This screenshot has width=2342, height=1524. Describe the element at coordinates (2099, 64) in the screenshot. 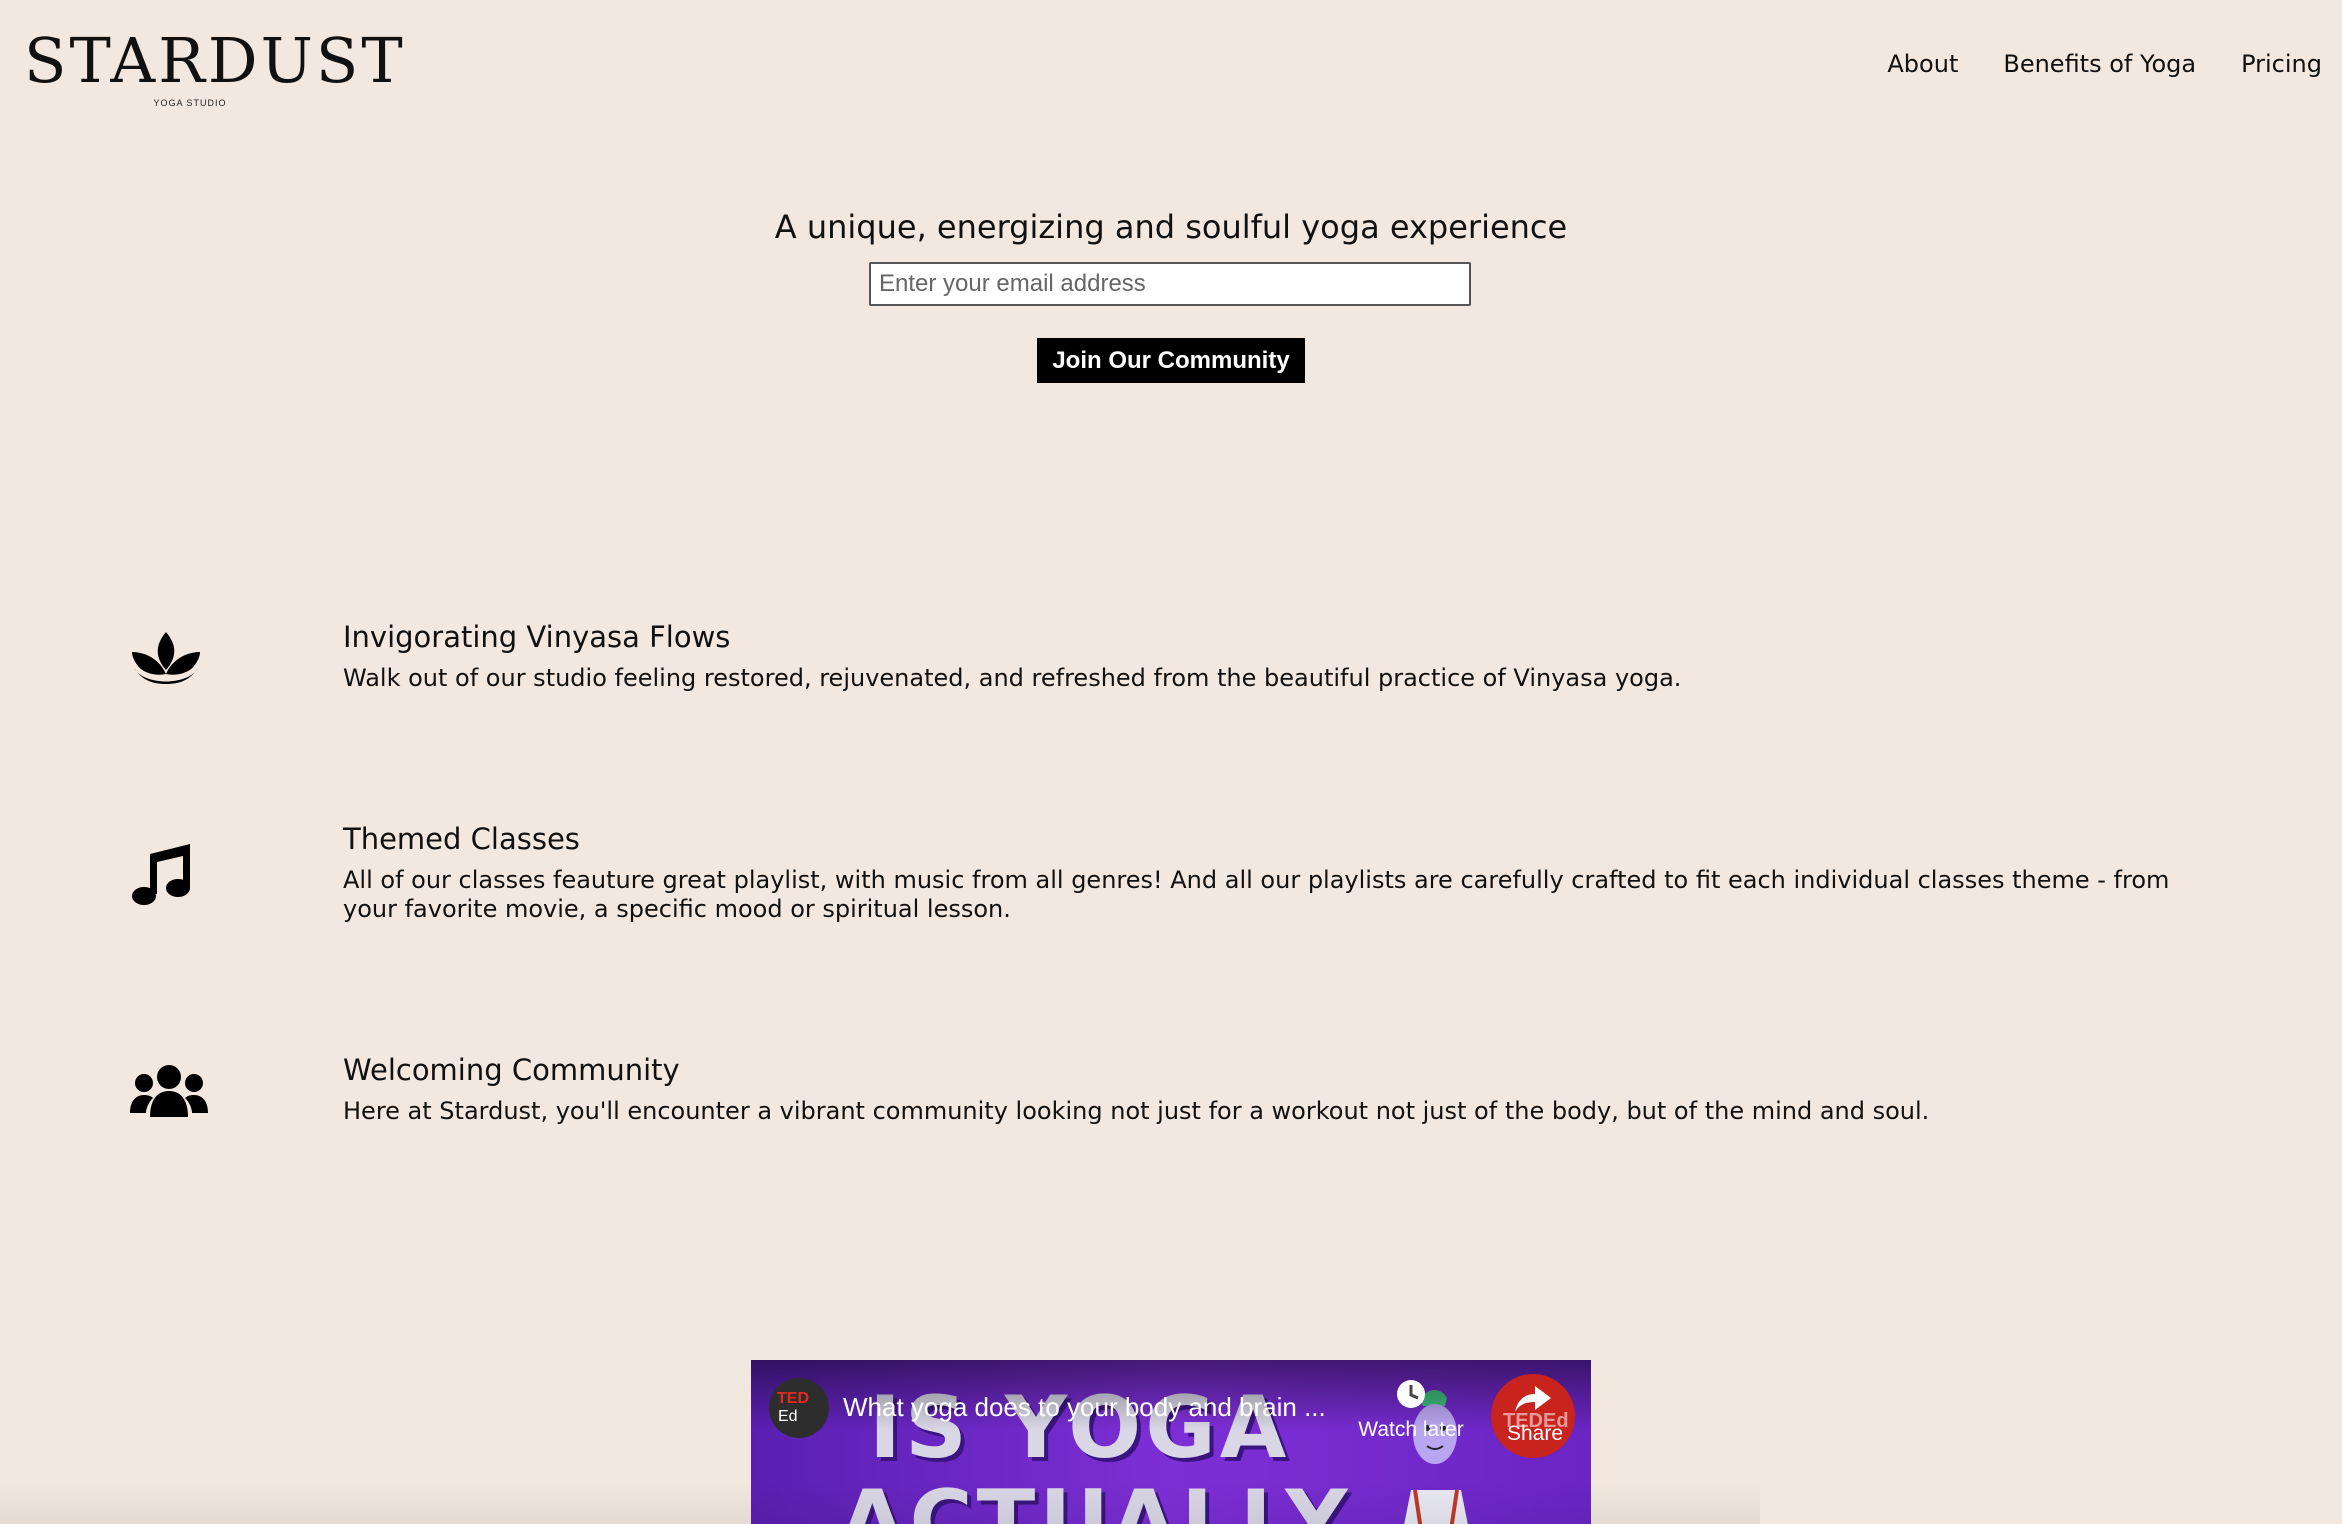

I see `nav-benefits-of-yoga: Benefits of Yoga` at that location.